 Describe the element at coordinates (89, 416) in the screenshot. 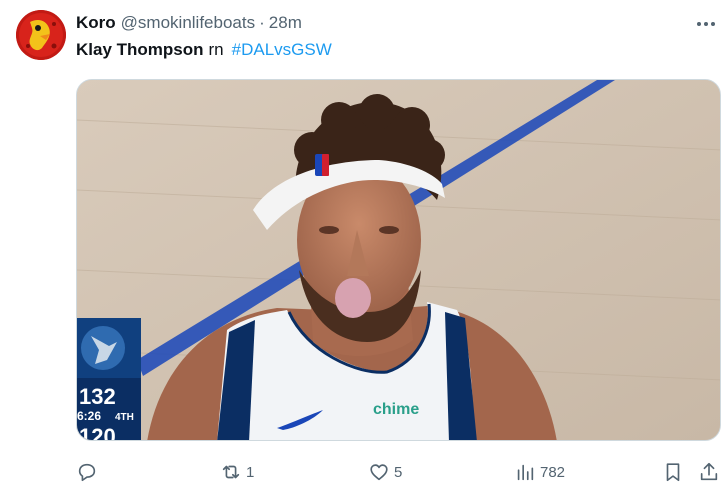

I see `game-clock: 6:26` at that location.